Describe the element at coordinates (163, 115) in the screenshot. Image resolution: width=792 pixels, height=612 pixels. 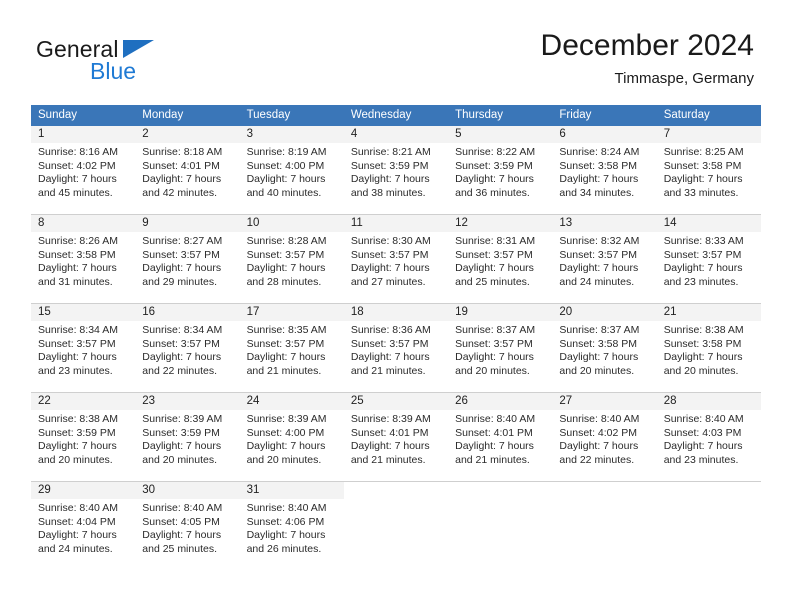
I see `weekday-header-monday: Monday` at that location.